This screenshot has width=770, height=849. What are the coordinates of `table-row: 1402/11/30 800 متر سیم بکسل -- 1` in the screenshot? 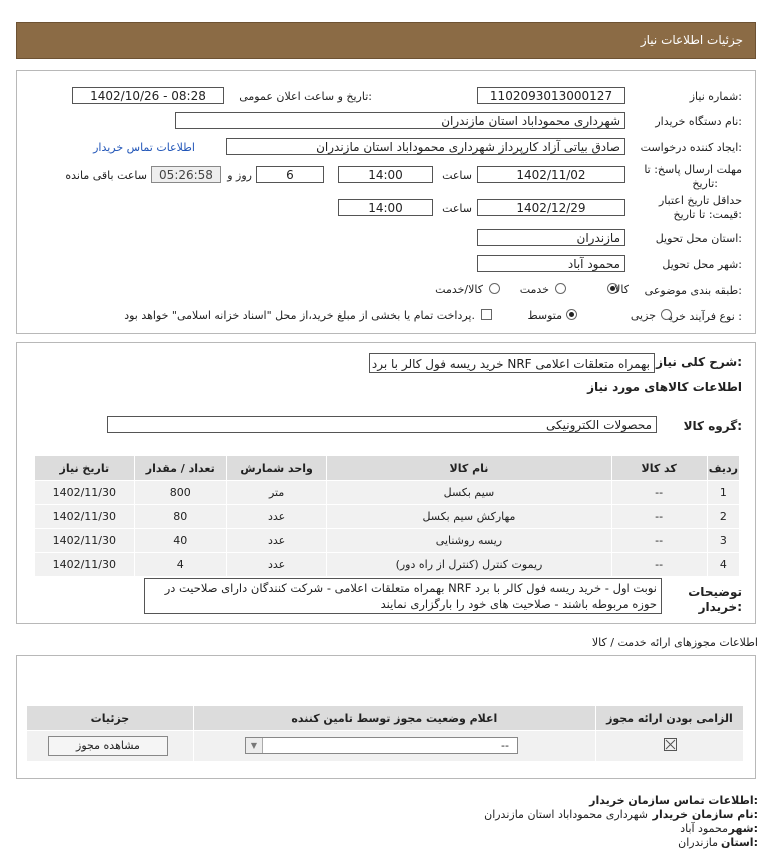 It's located at (387, 492).